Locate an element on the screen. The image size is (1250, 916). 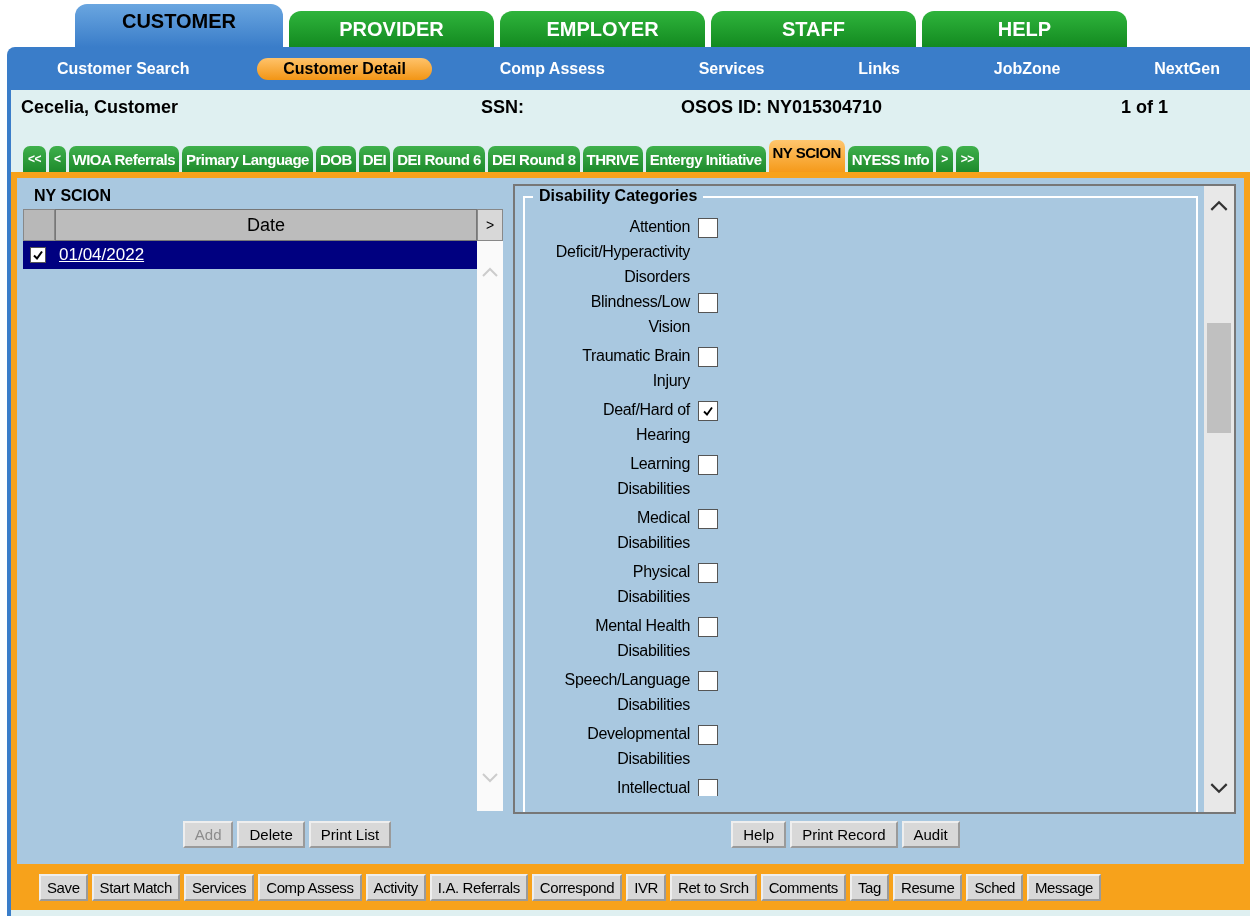
toolbar-button: Services is located at coordinates (219, 887).